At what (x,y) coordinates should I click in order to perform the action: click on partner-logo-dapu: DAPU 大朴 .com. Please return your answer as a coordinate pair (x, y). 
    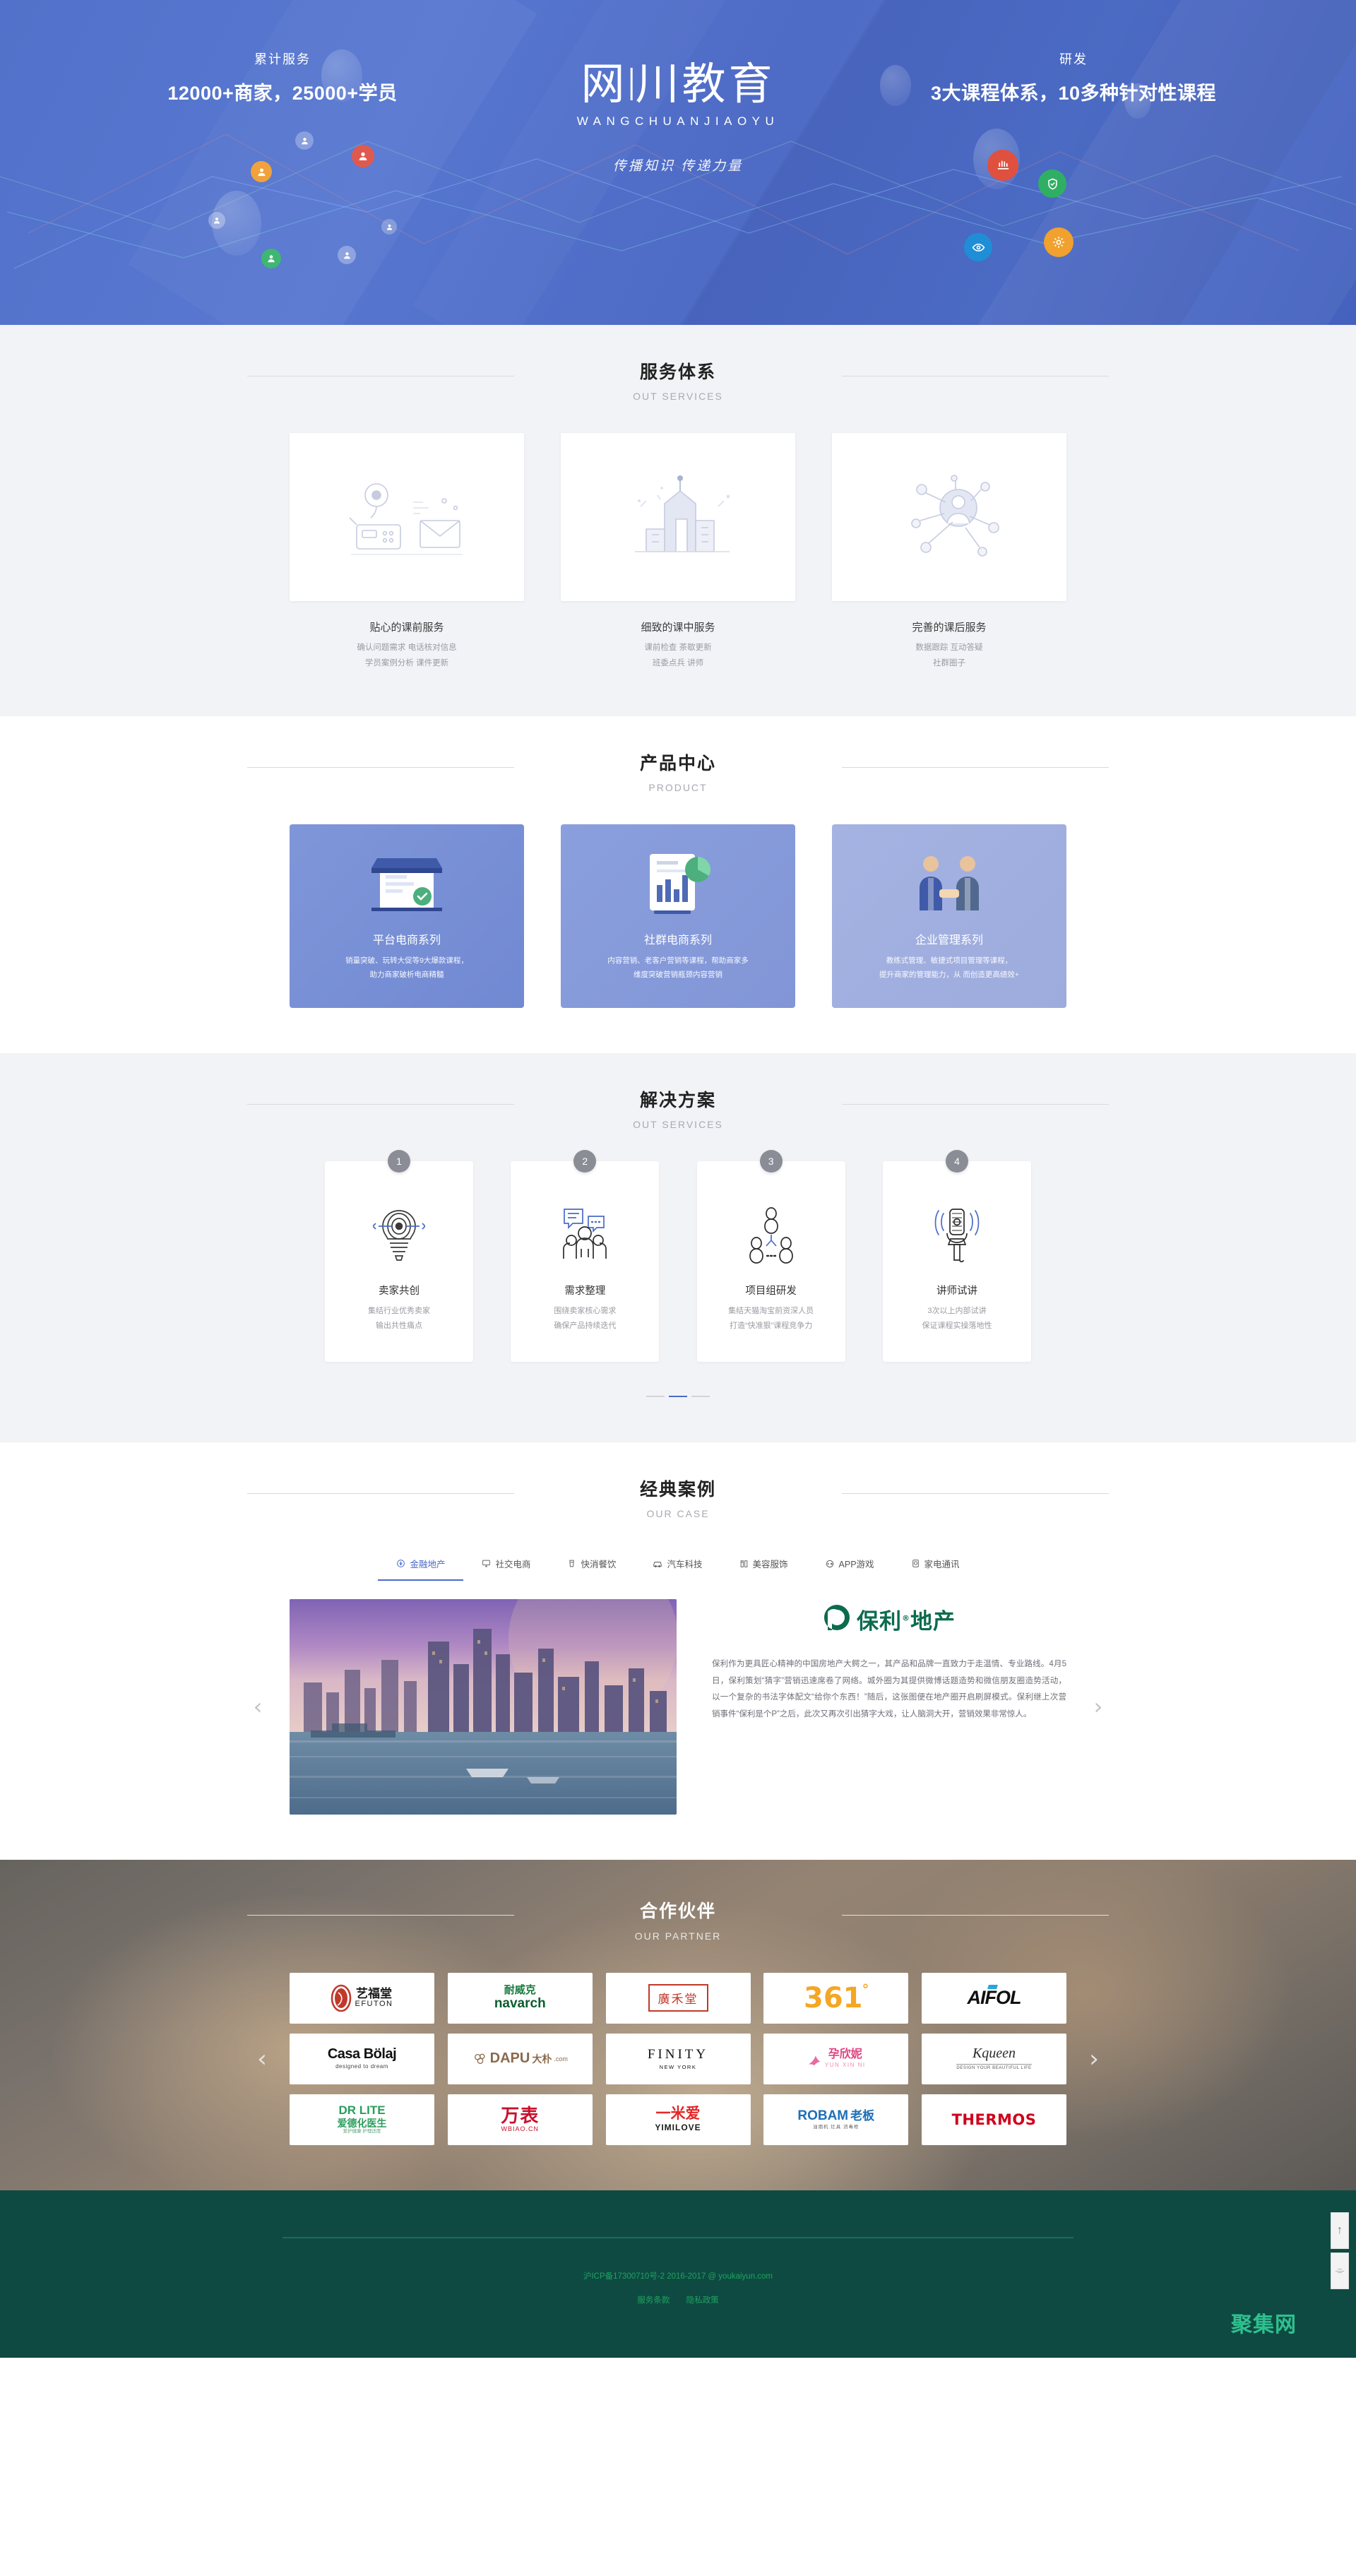
    Looking at the image, I should click on (520, 2058).